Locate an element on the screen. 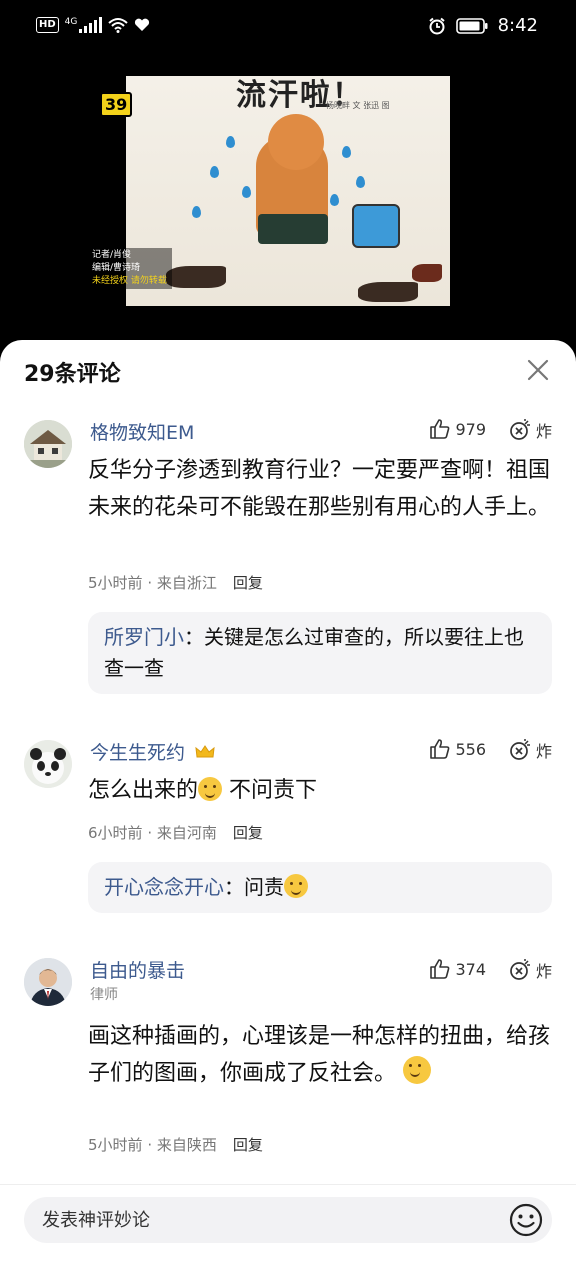 The height and width of the screenshot is (1280, 576). comments-header: 29条评论 is located at coordinates (288, 372).